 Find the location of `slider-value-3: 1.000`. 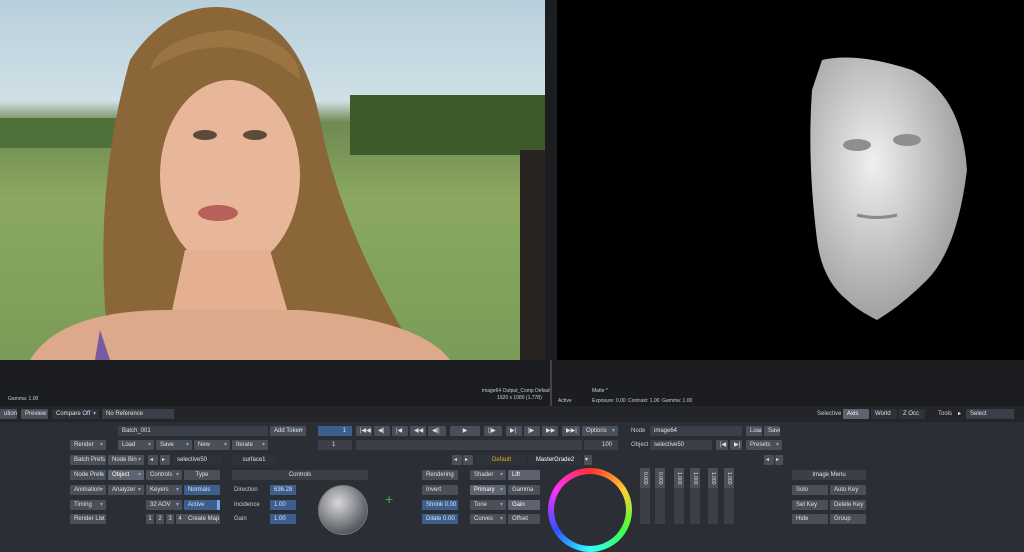

slider-value-3: 1.000 is located at coordinates (679, 478).